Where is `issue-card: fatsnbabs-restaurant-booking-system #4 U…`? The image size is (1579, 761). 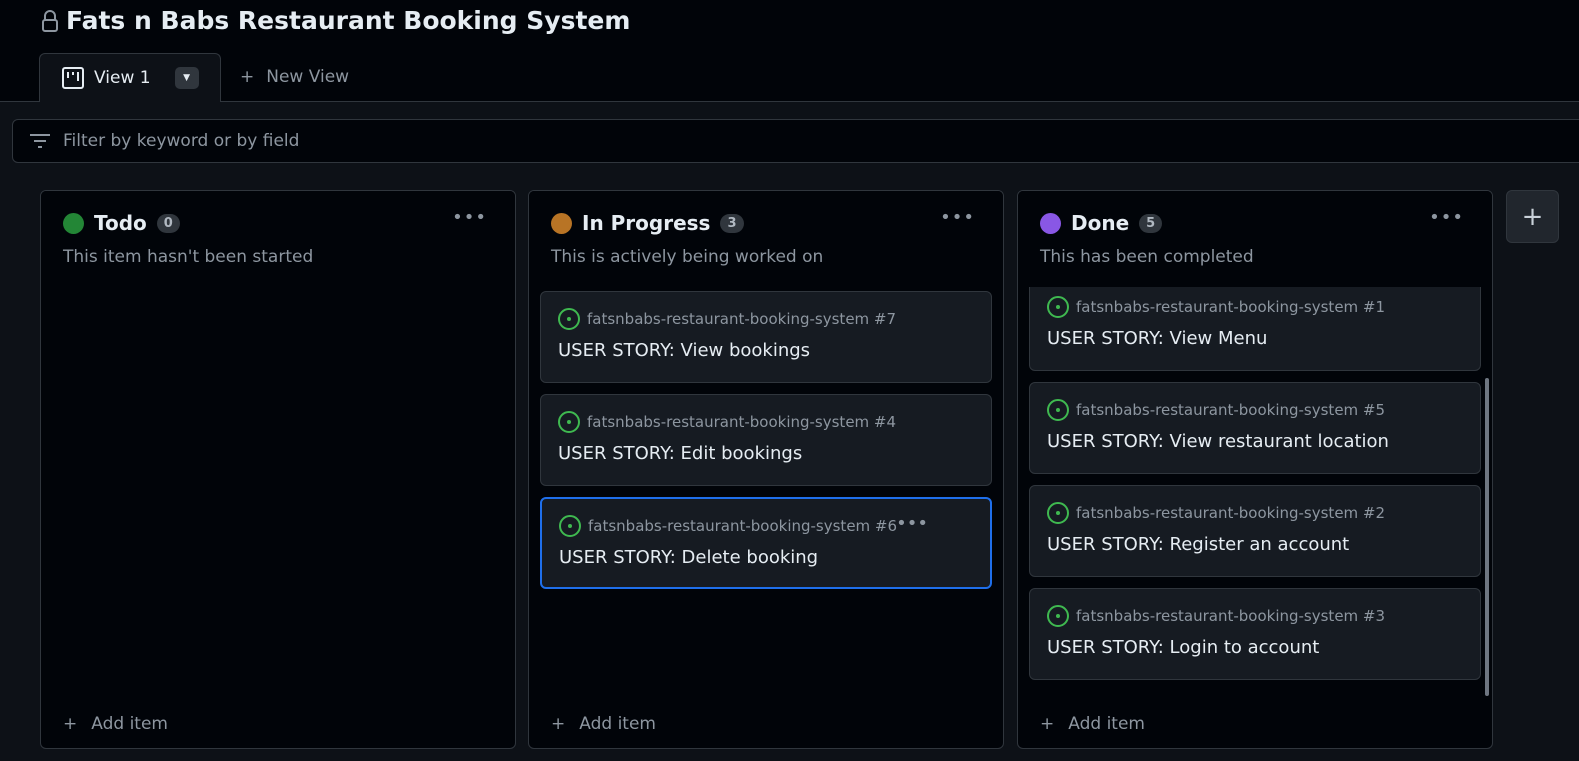 issue-card: fatsnbabs-restaurant-booking-system #4 U… is located at coordinates (766, 440).